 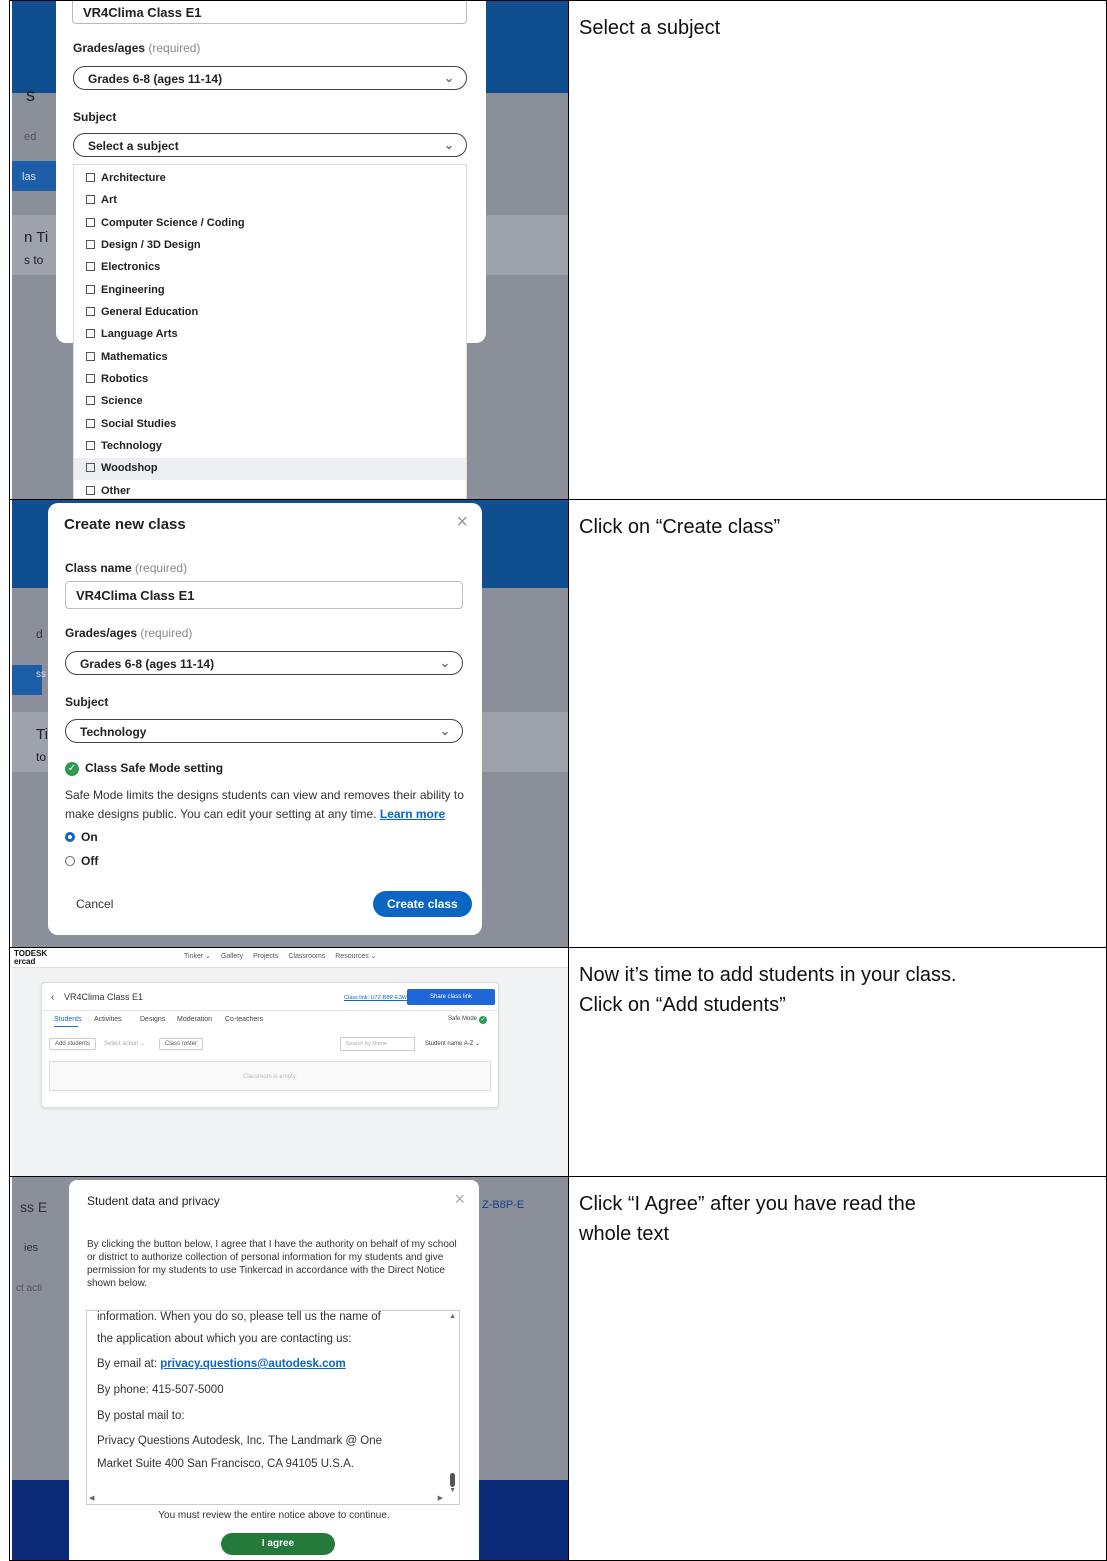 I want to click on subject-option: Engineering, so click(x=270, y=291).